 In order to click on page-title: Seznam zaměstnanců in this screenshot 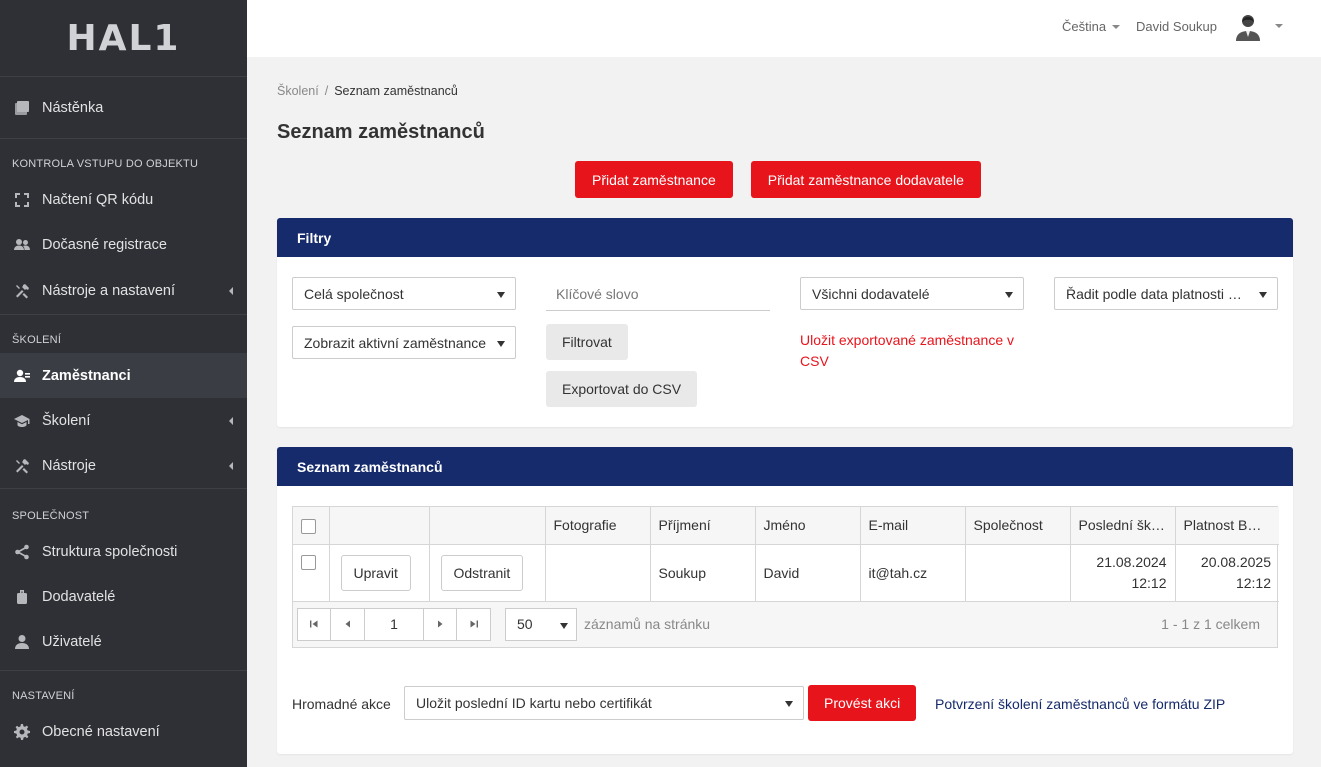, I will do `click(381, 132)`.